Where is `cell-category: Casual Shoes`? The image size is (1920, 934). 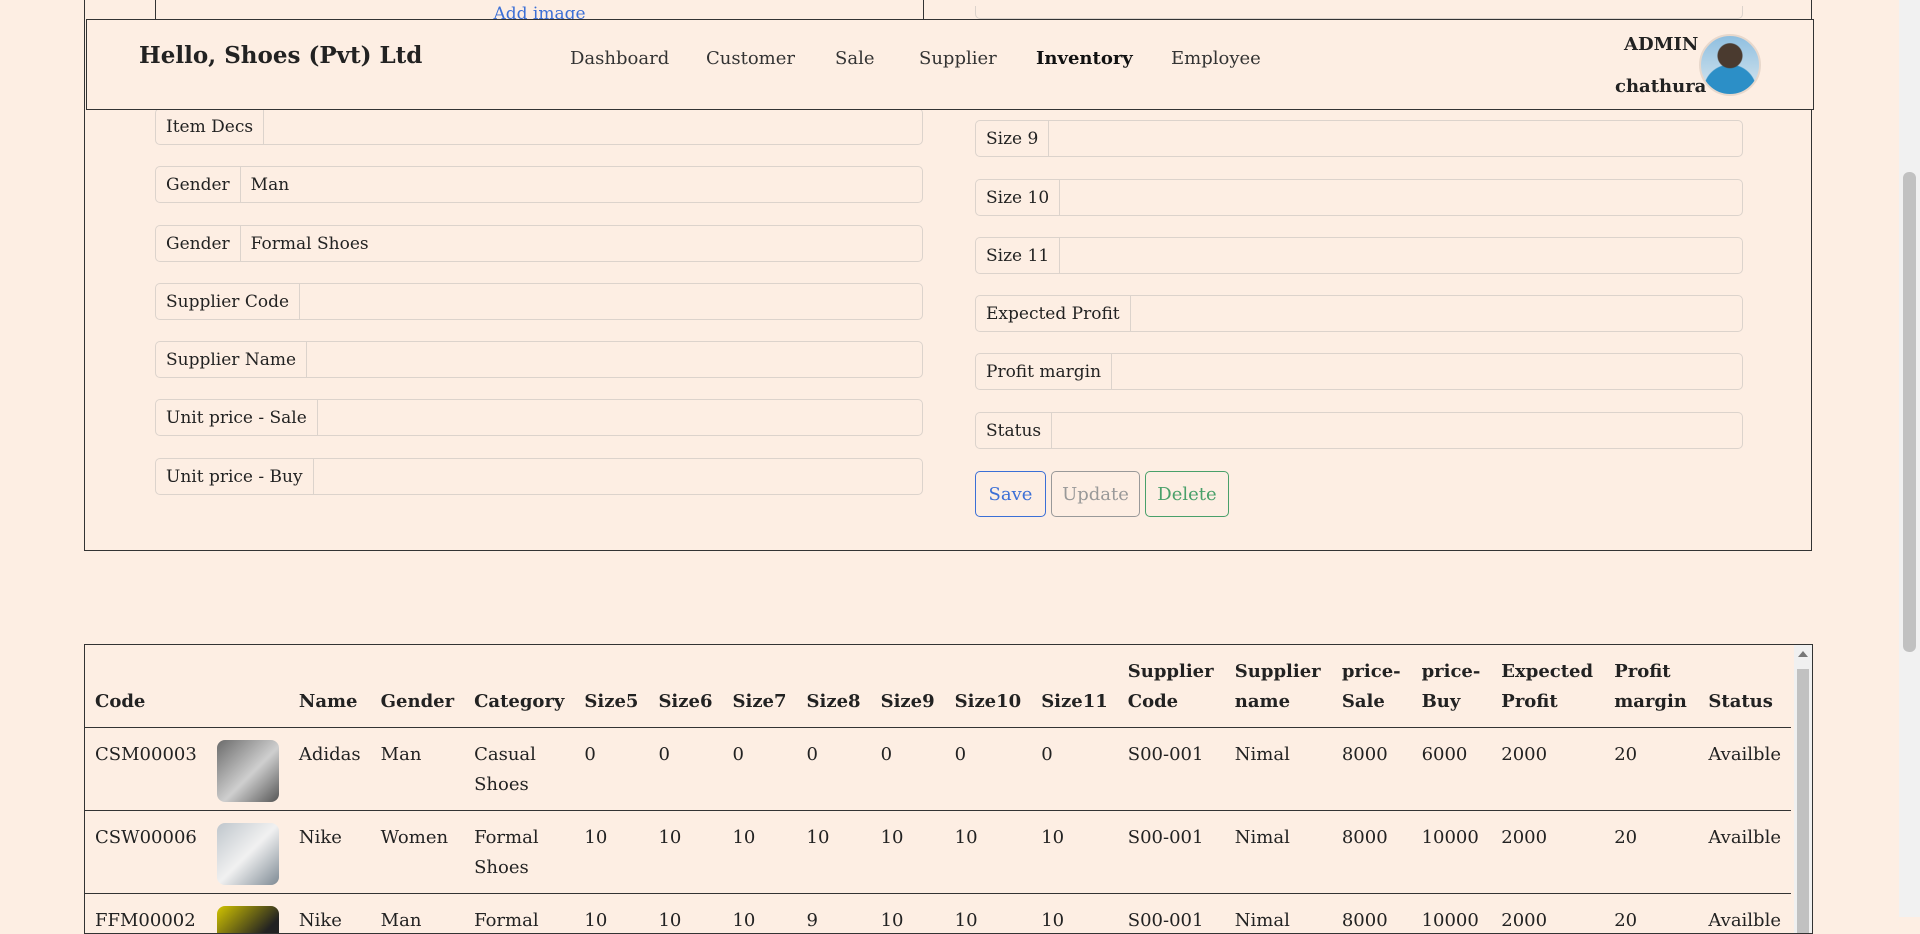
cell-category: Casual Shoes is located at coordinates (519, 769).